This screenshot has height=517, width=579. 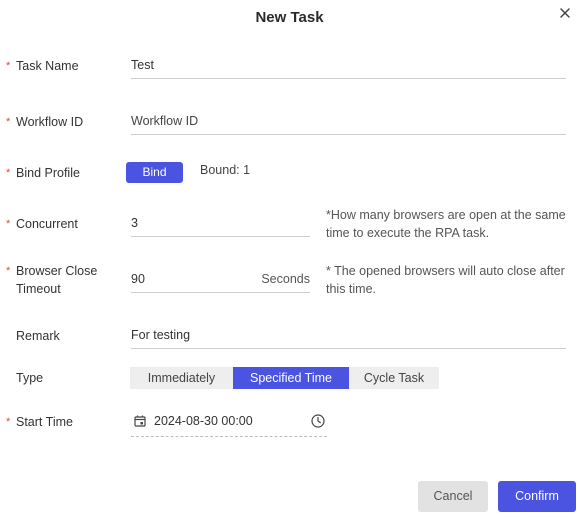 I want to click on clock-icon, so click(x=318, y=421).